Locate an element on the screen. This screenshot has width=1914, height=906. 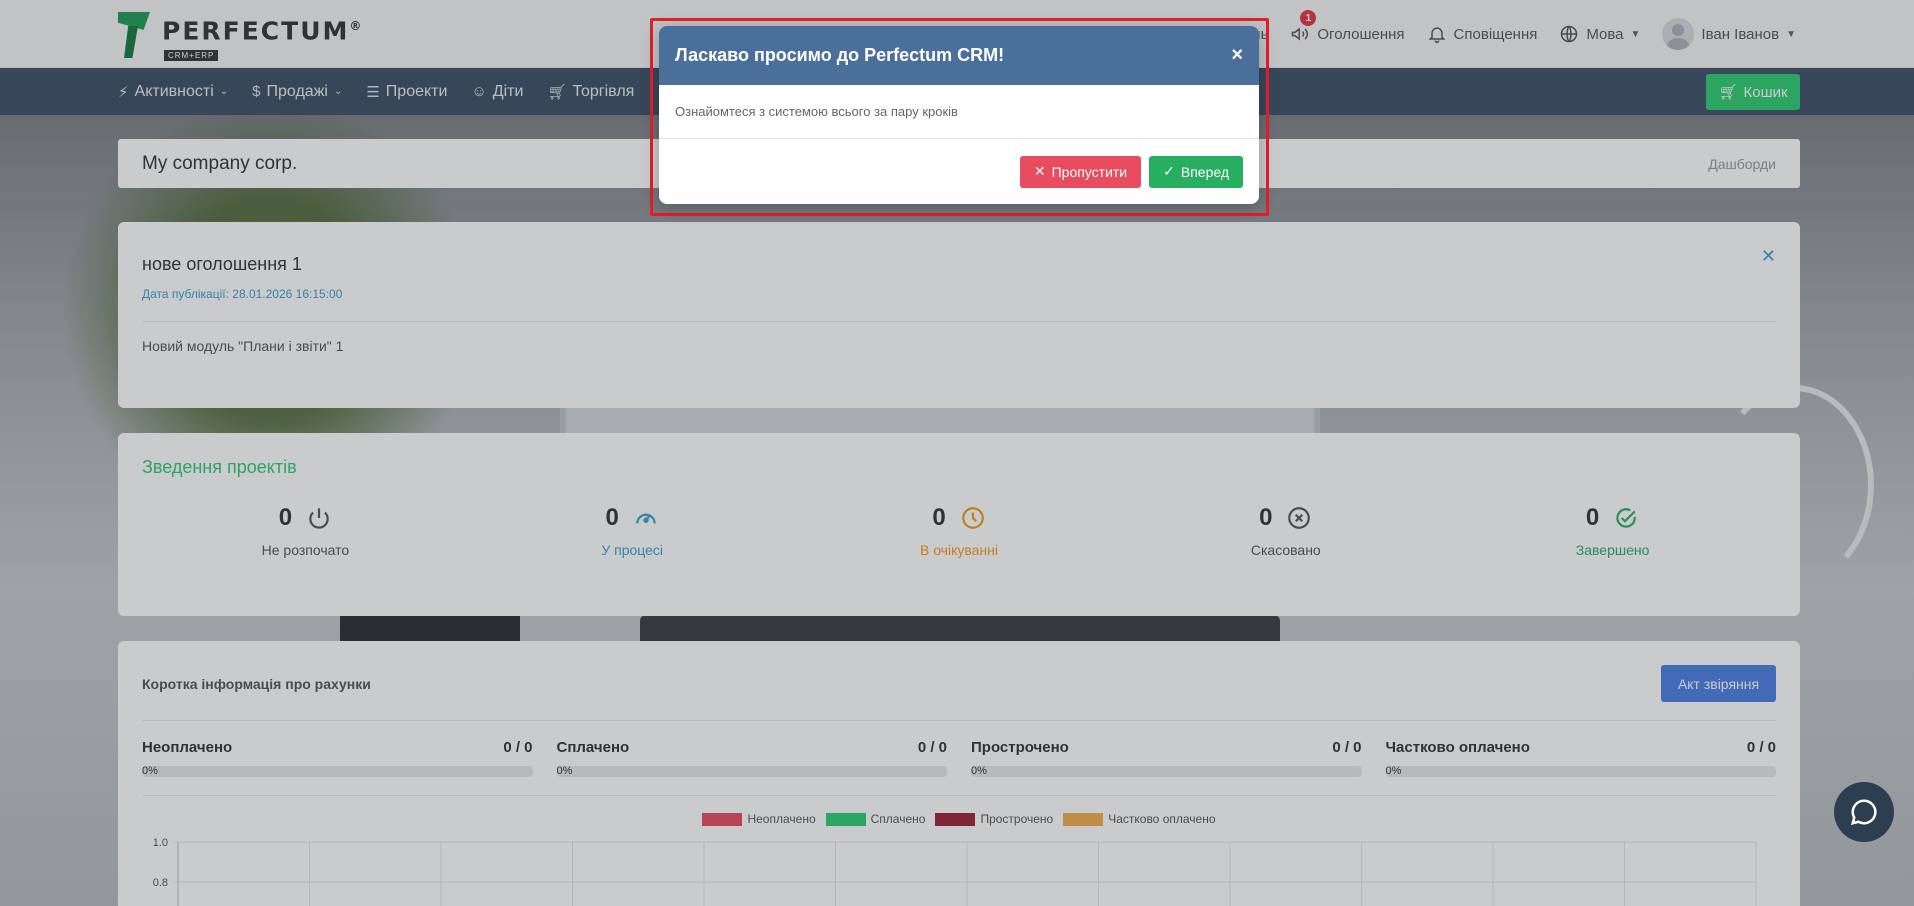
next-button: ✓ Вперед is located at coordinates (1196, 171).